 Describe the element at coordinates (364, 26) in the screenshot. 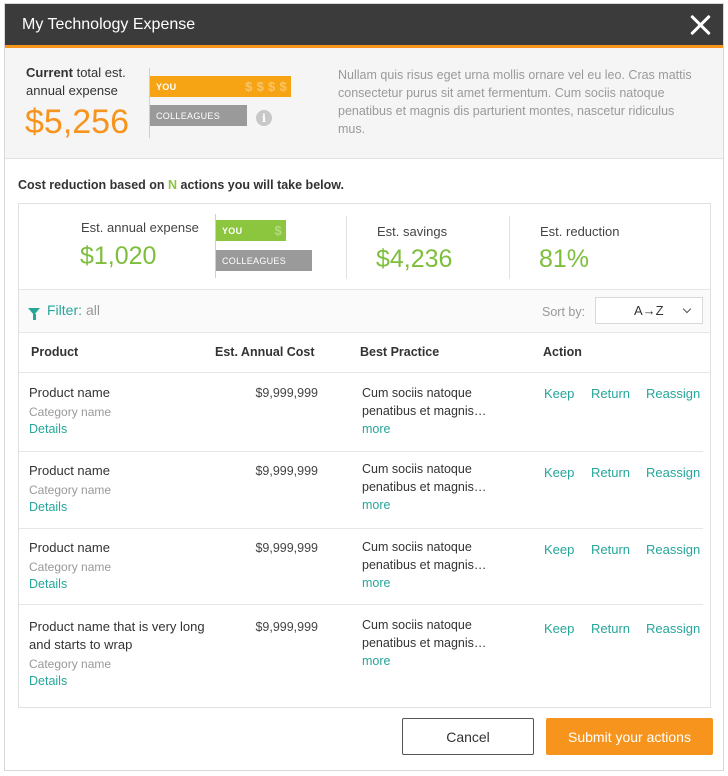

I see `modal-titlebar: My Technology Expense` at that location.